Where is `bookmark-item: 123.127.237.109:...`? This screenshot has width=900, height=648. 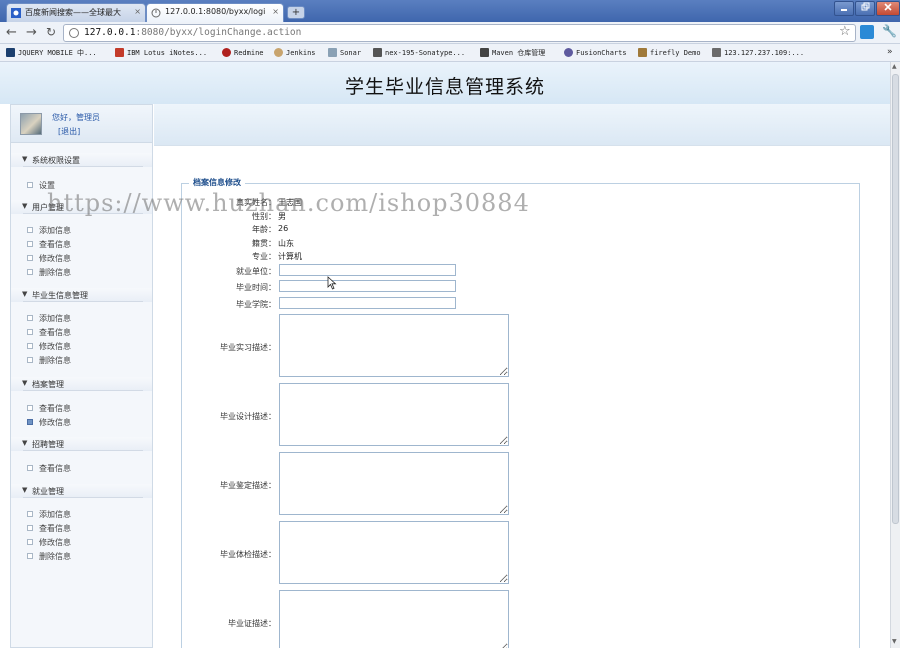
bookmark-item: 123.127.237.109:... is located at coordinates (758, 52).